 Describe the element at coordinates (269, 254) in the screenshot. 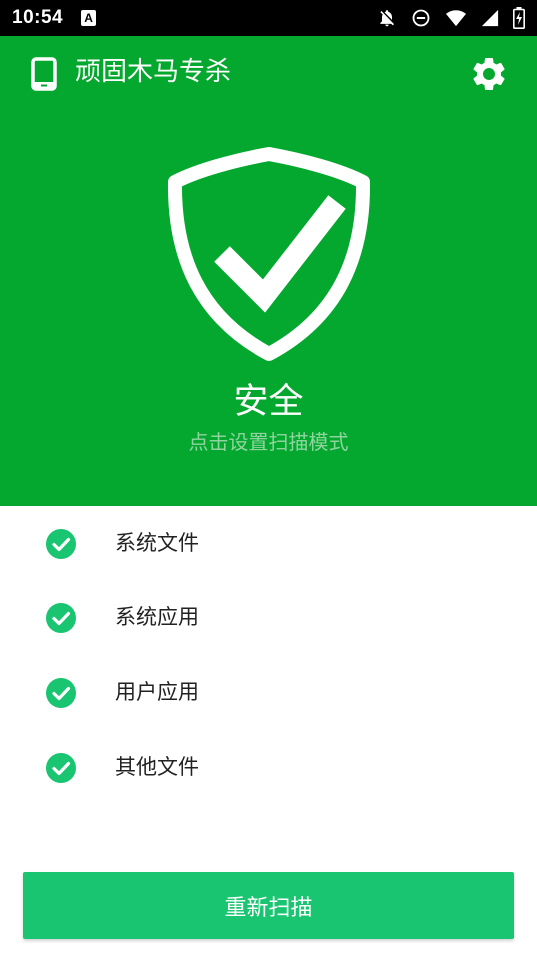

I see `shield-check-icon` at that location.